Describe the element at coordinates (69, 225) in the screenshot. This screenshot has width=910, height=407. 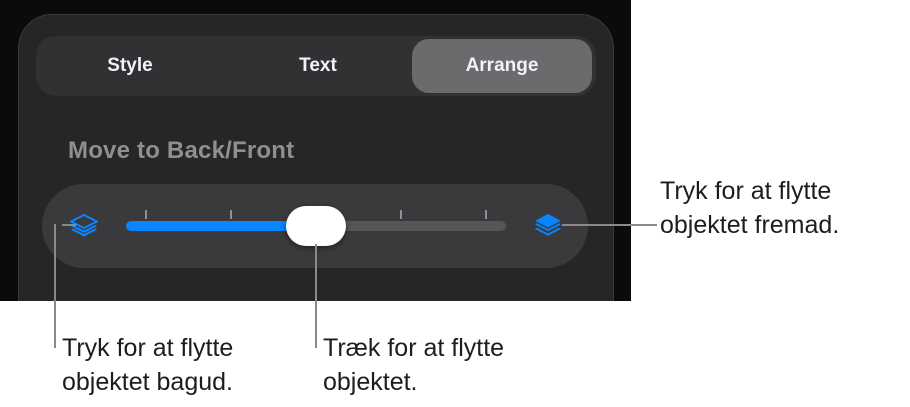
I see `back-callout-connector` at that location.